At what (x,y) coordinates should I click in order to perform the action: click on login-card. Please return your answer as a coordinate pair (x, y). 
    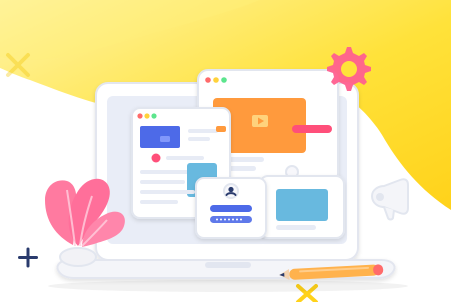
    Looking at the image, I should click on (231, 208).